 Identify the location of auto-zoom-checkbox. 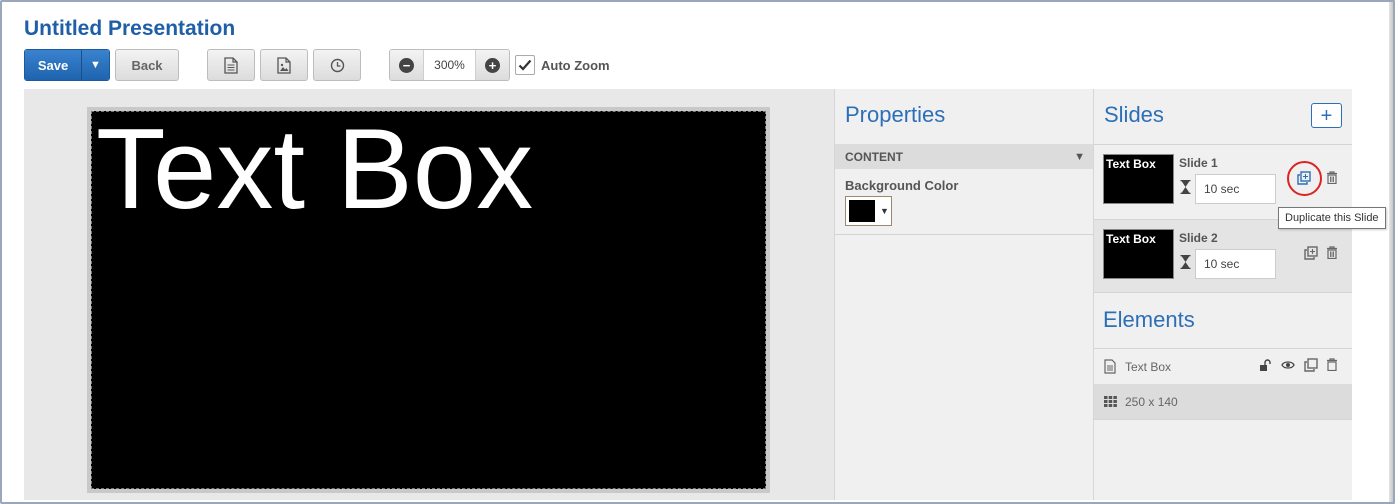
(525, 65).